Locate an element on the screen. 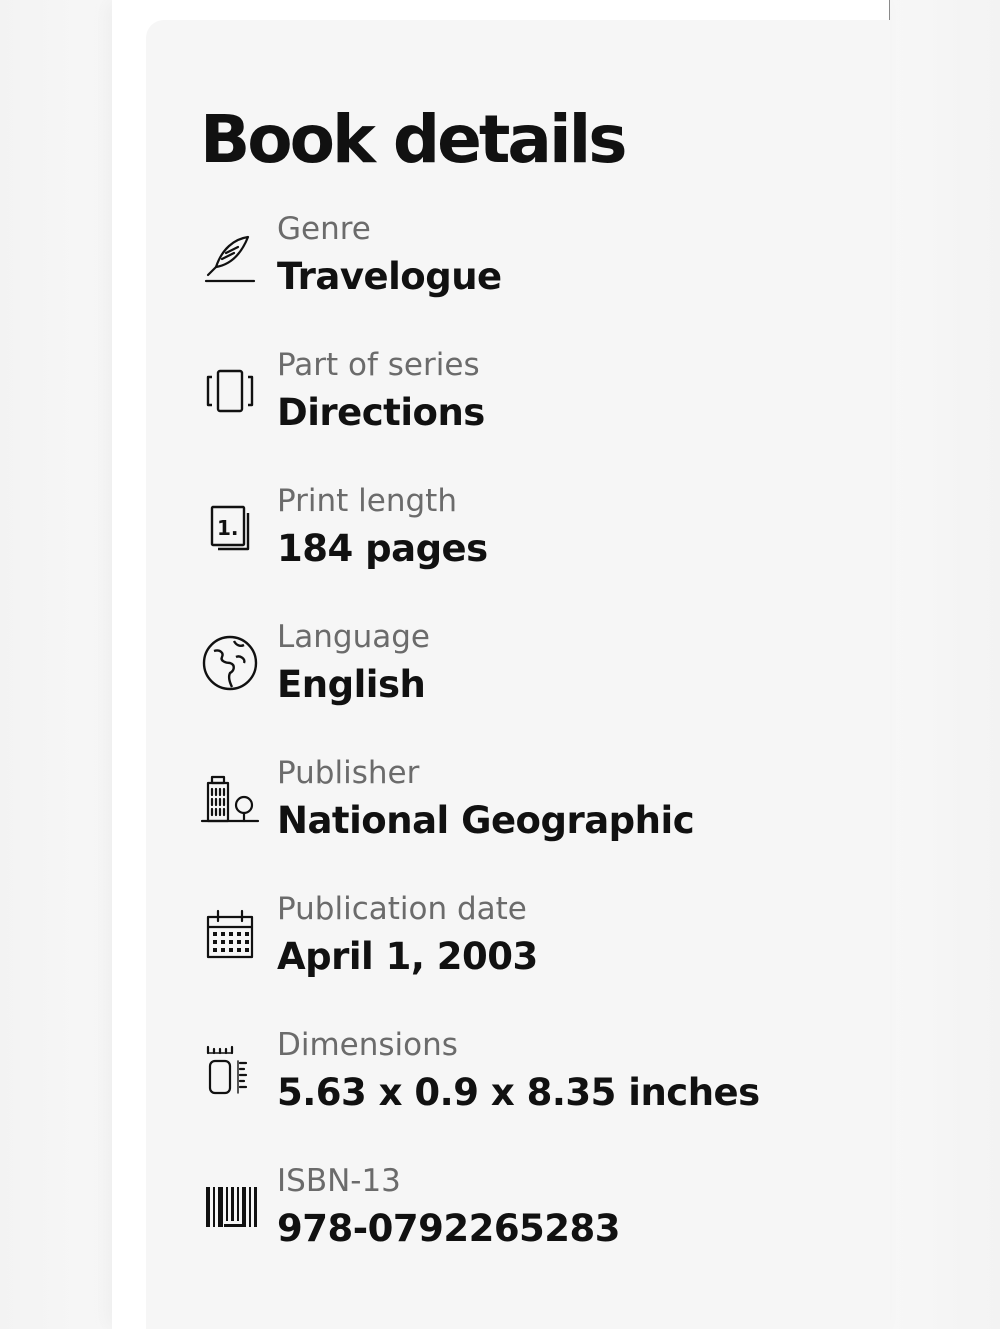 The image size is (1000, 1329). detail-label: Print length is located at coordinates (367, 501).